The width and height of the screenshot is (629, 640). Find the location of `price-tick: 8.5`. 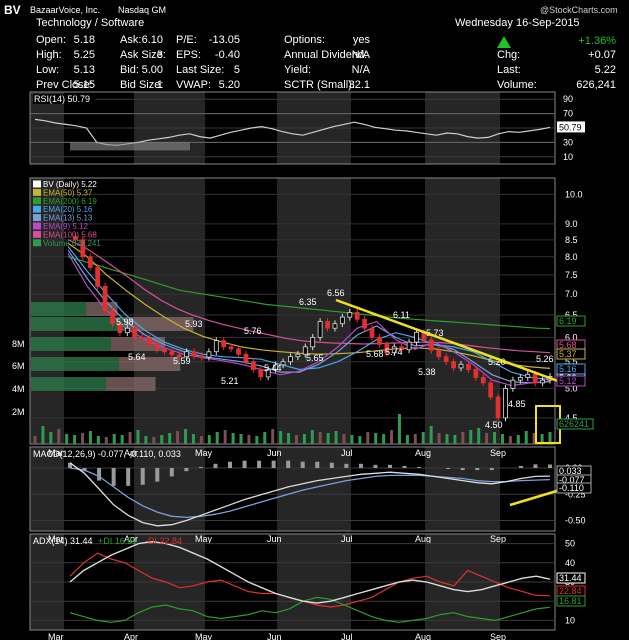

price-tick: 8.5 is located at coordinates (571, 240).